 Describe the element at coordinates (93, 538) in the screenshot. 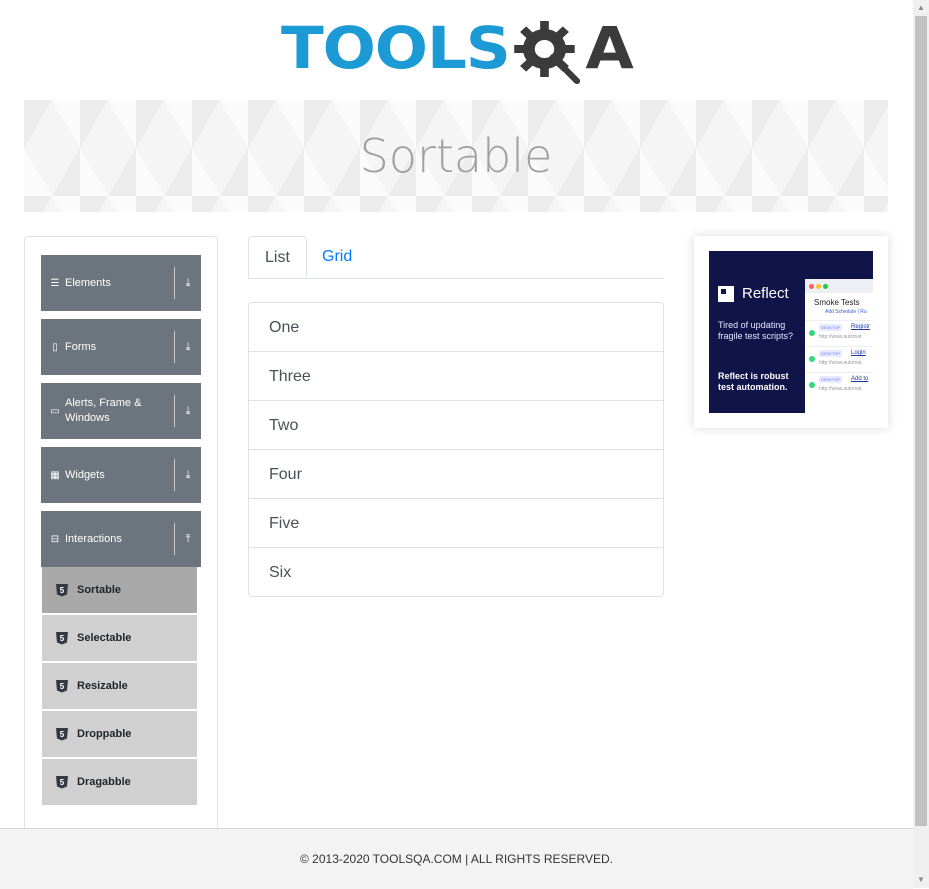

I see `sidebar-group-label: Interactions` at that location.